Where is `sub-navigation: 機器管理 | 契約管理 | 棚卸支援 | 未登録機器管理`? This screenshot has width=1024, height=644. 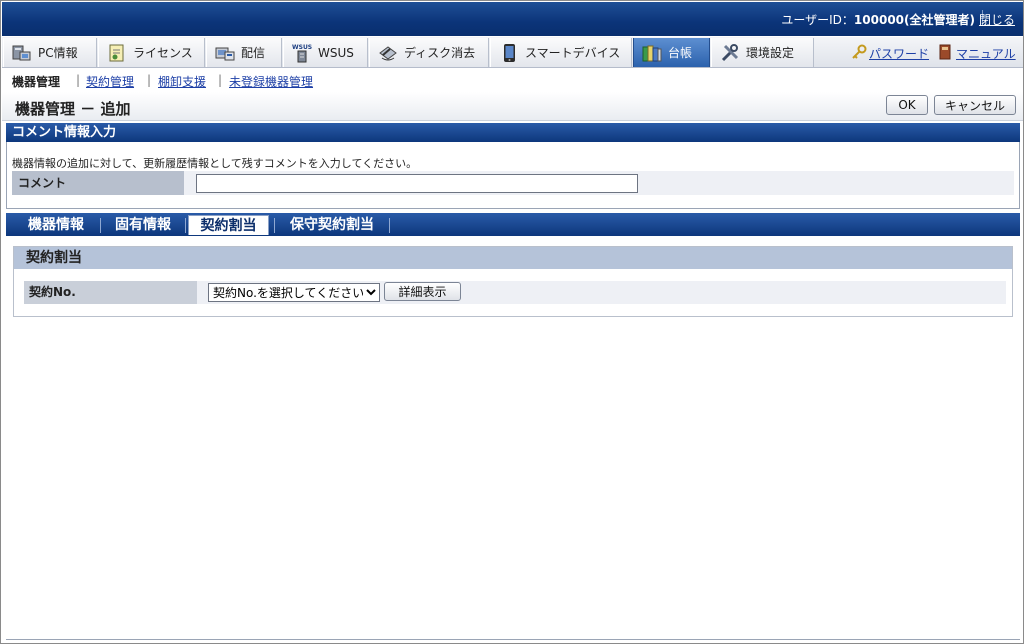
sub-navigation: 機器管理 | 契約管理 | 棚卸支援 | 未登録機器管理 is located at coordinates (512, 80).